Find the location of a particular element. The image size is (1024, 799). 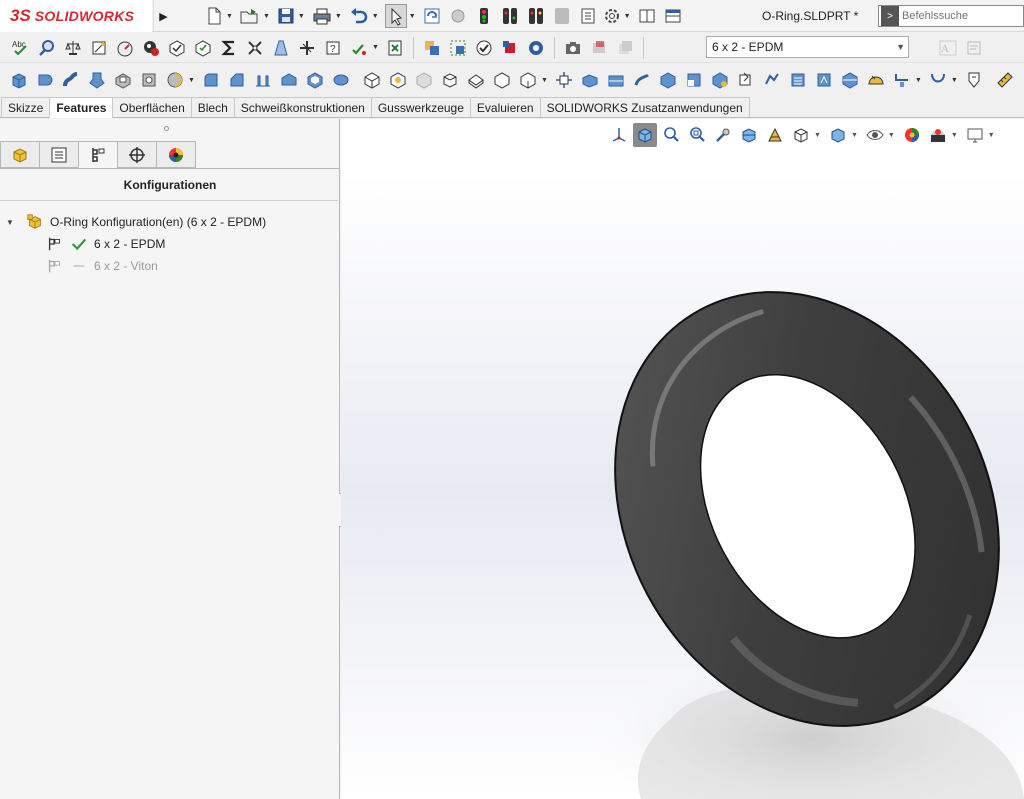

file-properties-button is located at coordinates (588, 16).